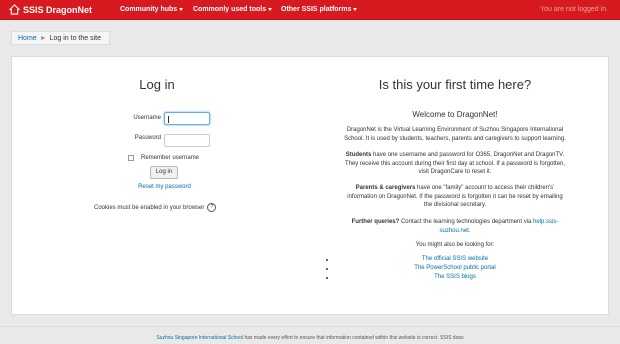  I want to click on password-input, so click(187, 140).